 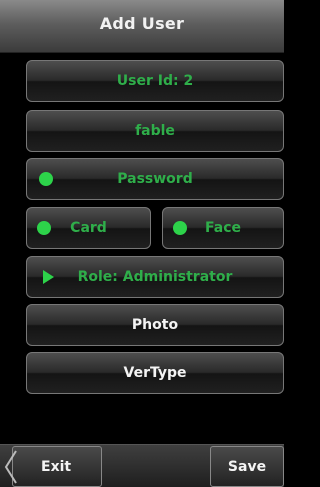 What do you see at coordinates (10, 467) in the screenshot?
I see `back-arrow-icon` at bounding box center [10, 467].